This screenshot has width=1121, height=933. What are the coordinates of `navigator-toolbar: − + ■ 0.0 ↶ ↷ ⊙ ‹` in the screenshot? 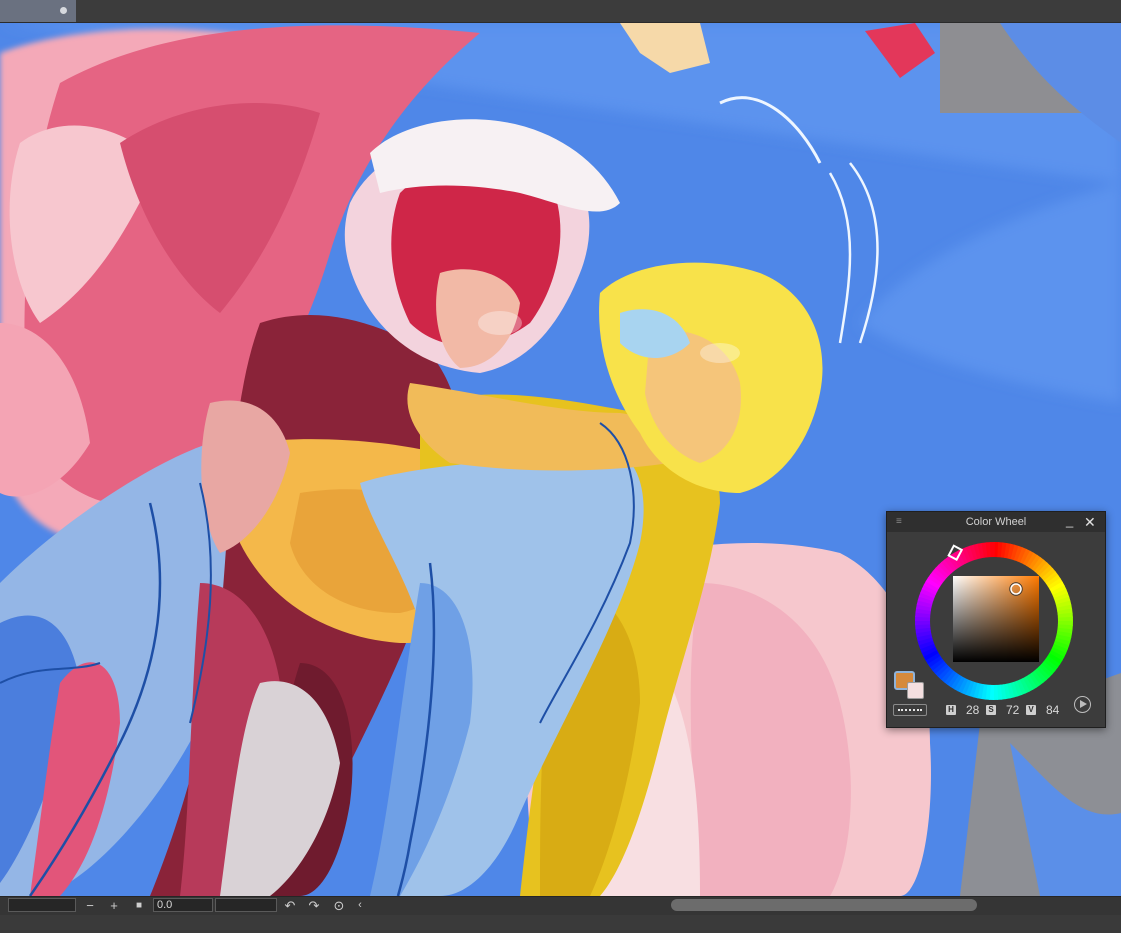 It's located at (560, 905).